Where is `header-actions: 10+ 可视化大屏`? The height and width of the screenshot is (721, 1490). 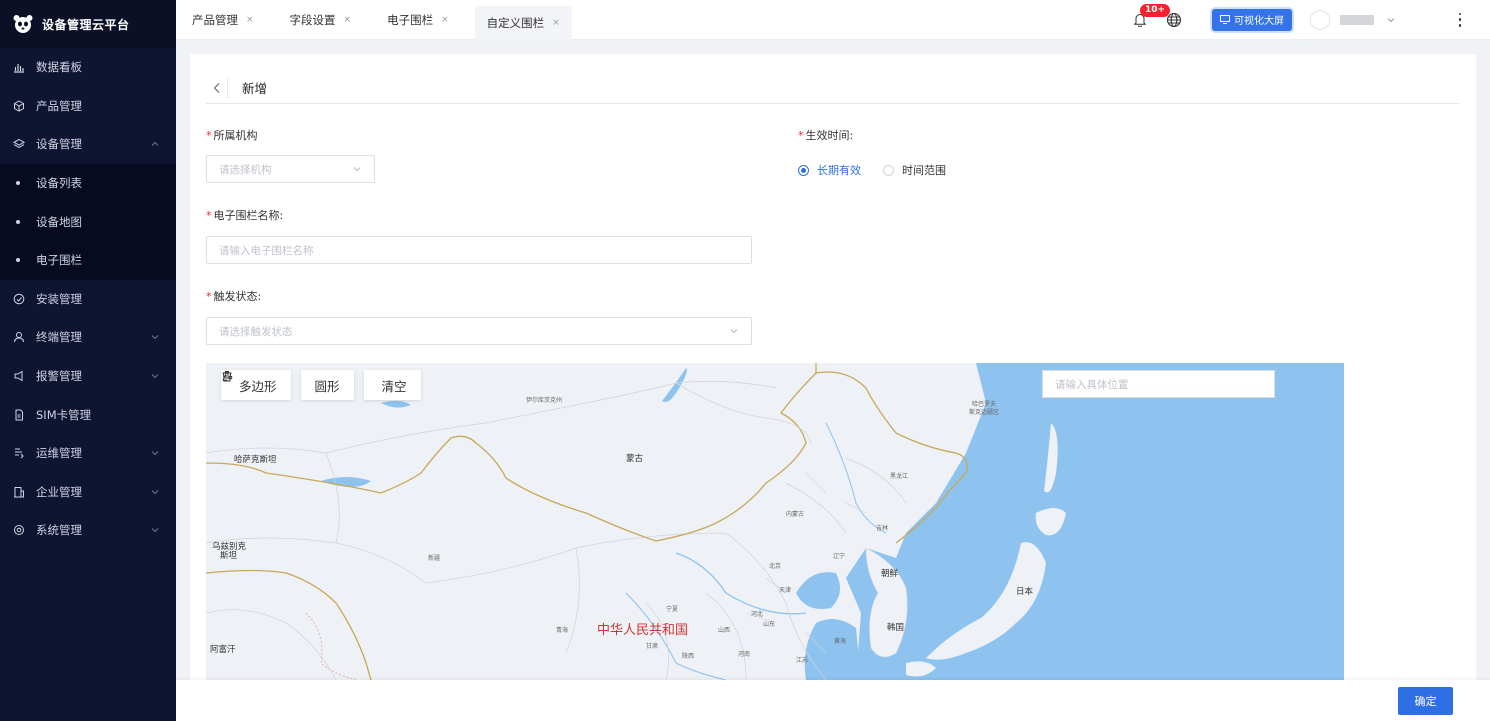
header-actions: 10+ 可视化大屏 is located at coordinates (1309, 20).